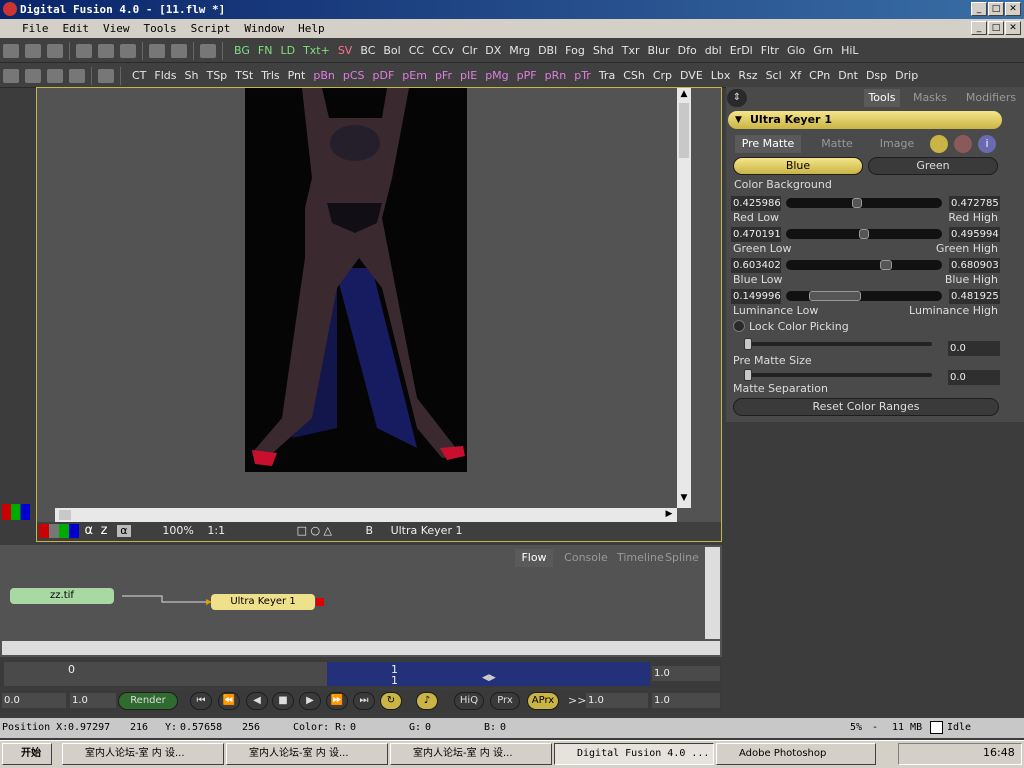 Image resolution: width=1024 pixels, height=768 pixels. What do you see at coordinates (361, 674) in the screenshot?
I see `timeline-ruler: 0 1 1 ◀▶ 1.0` at bounding box center [361, 674].